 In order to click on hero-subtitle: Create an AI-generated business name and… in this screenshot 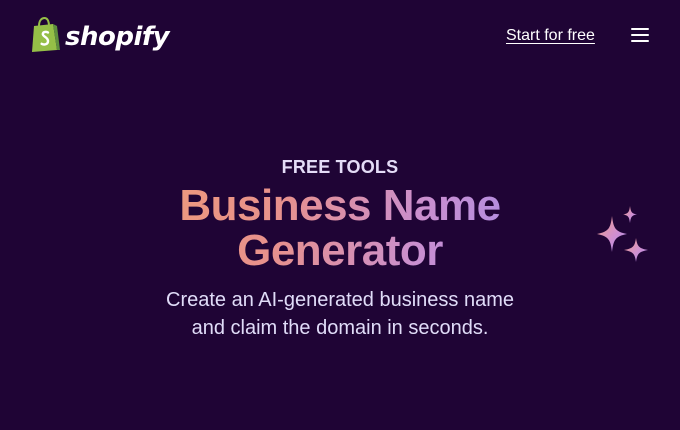, I will do `click(340, 314)`.